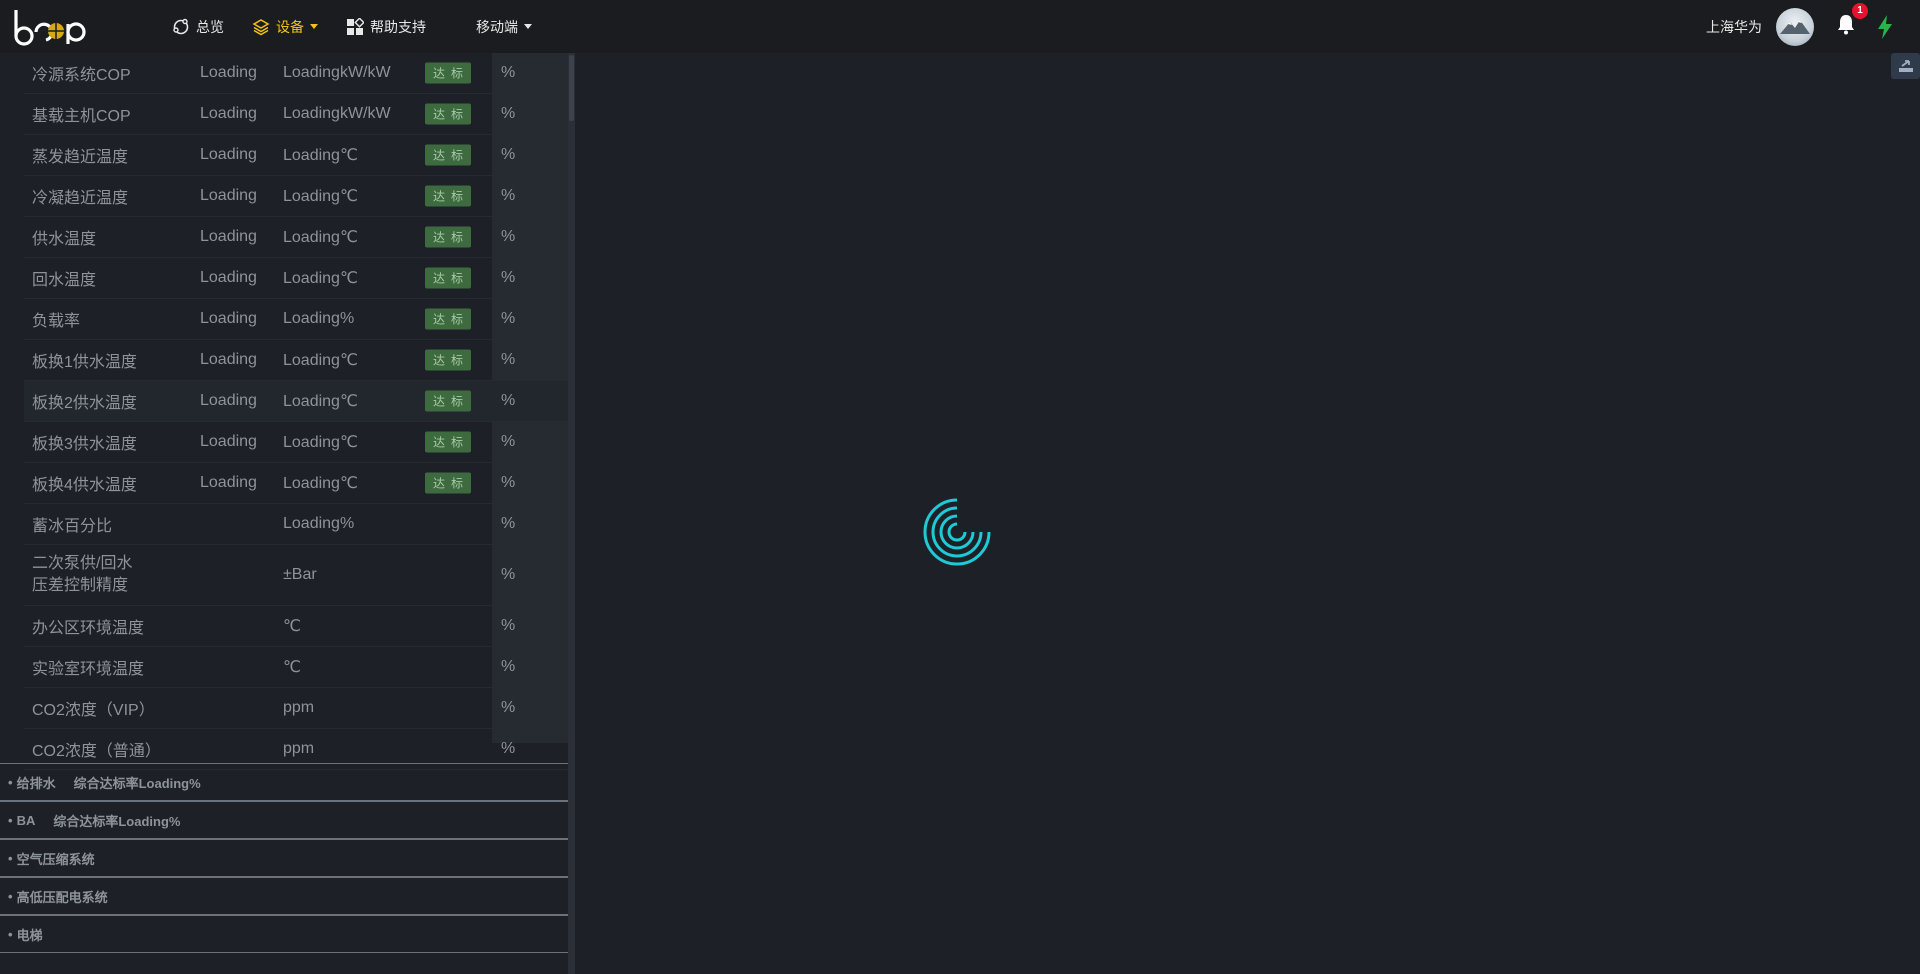  Describe the element at coordinates (319, 523) in the screenshot. I see `kpi-target: Loading%` at that location.